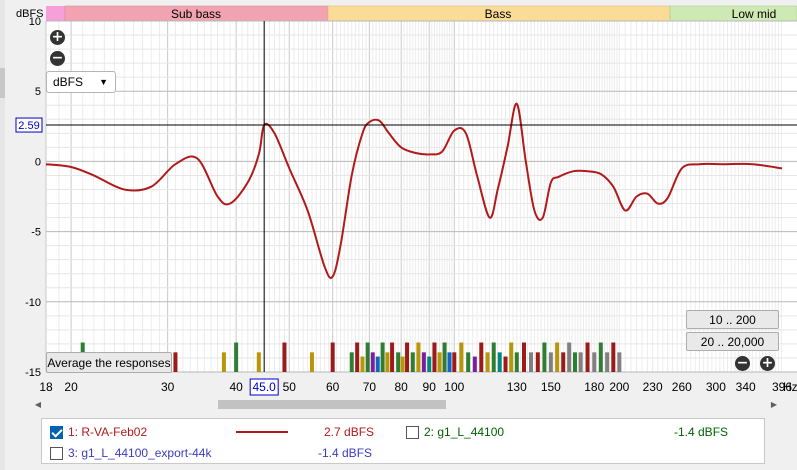  What do you see at coordinates (140, 453) in the screenshot?
I see `legend-item-3-label: 3: g1_L_44100_export-44k` at bounding box center [140, 453].